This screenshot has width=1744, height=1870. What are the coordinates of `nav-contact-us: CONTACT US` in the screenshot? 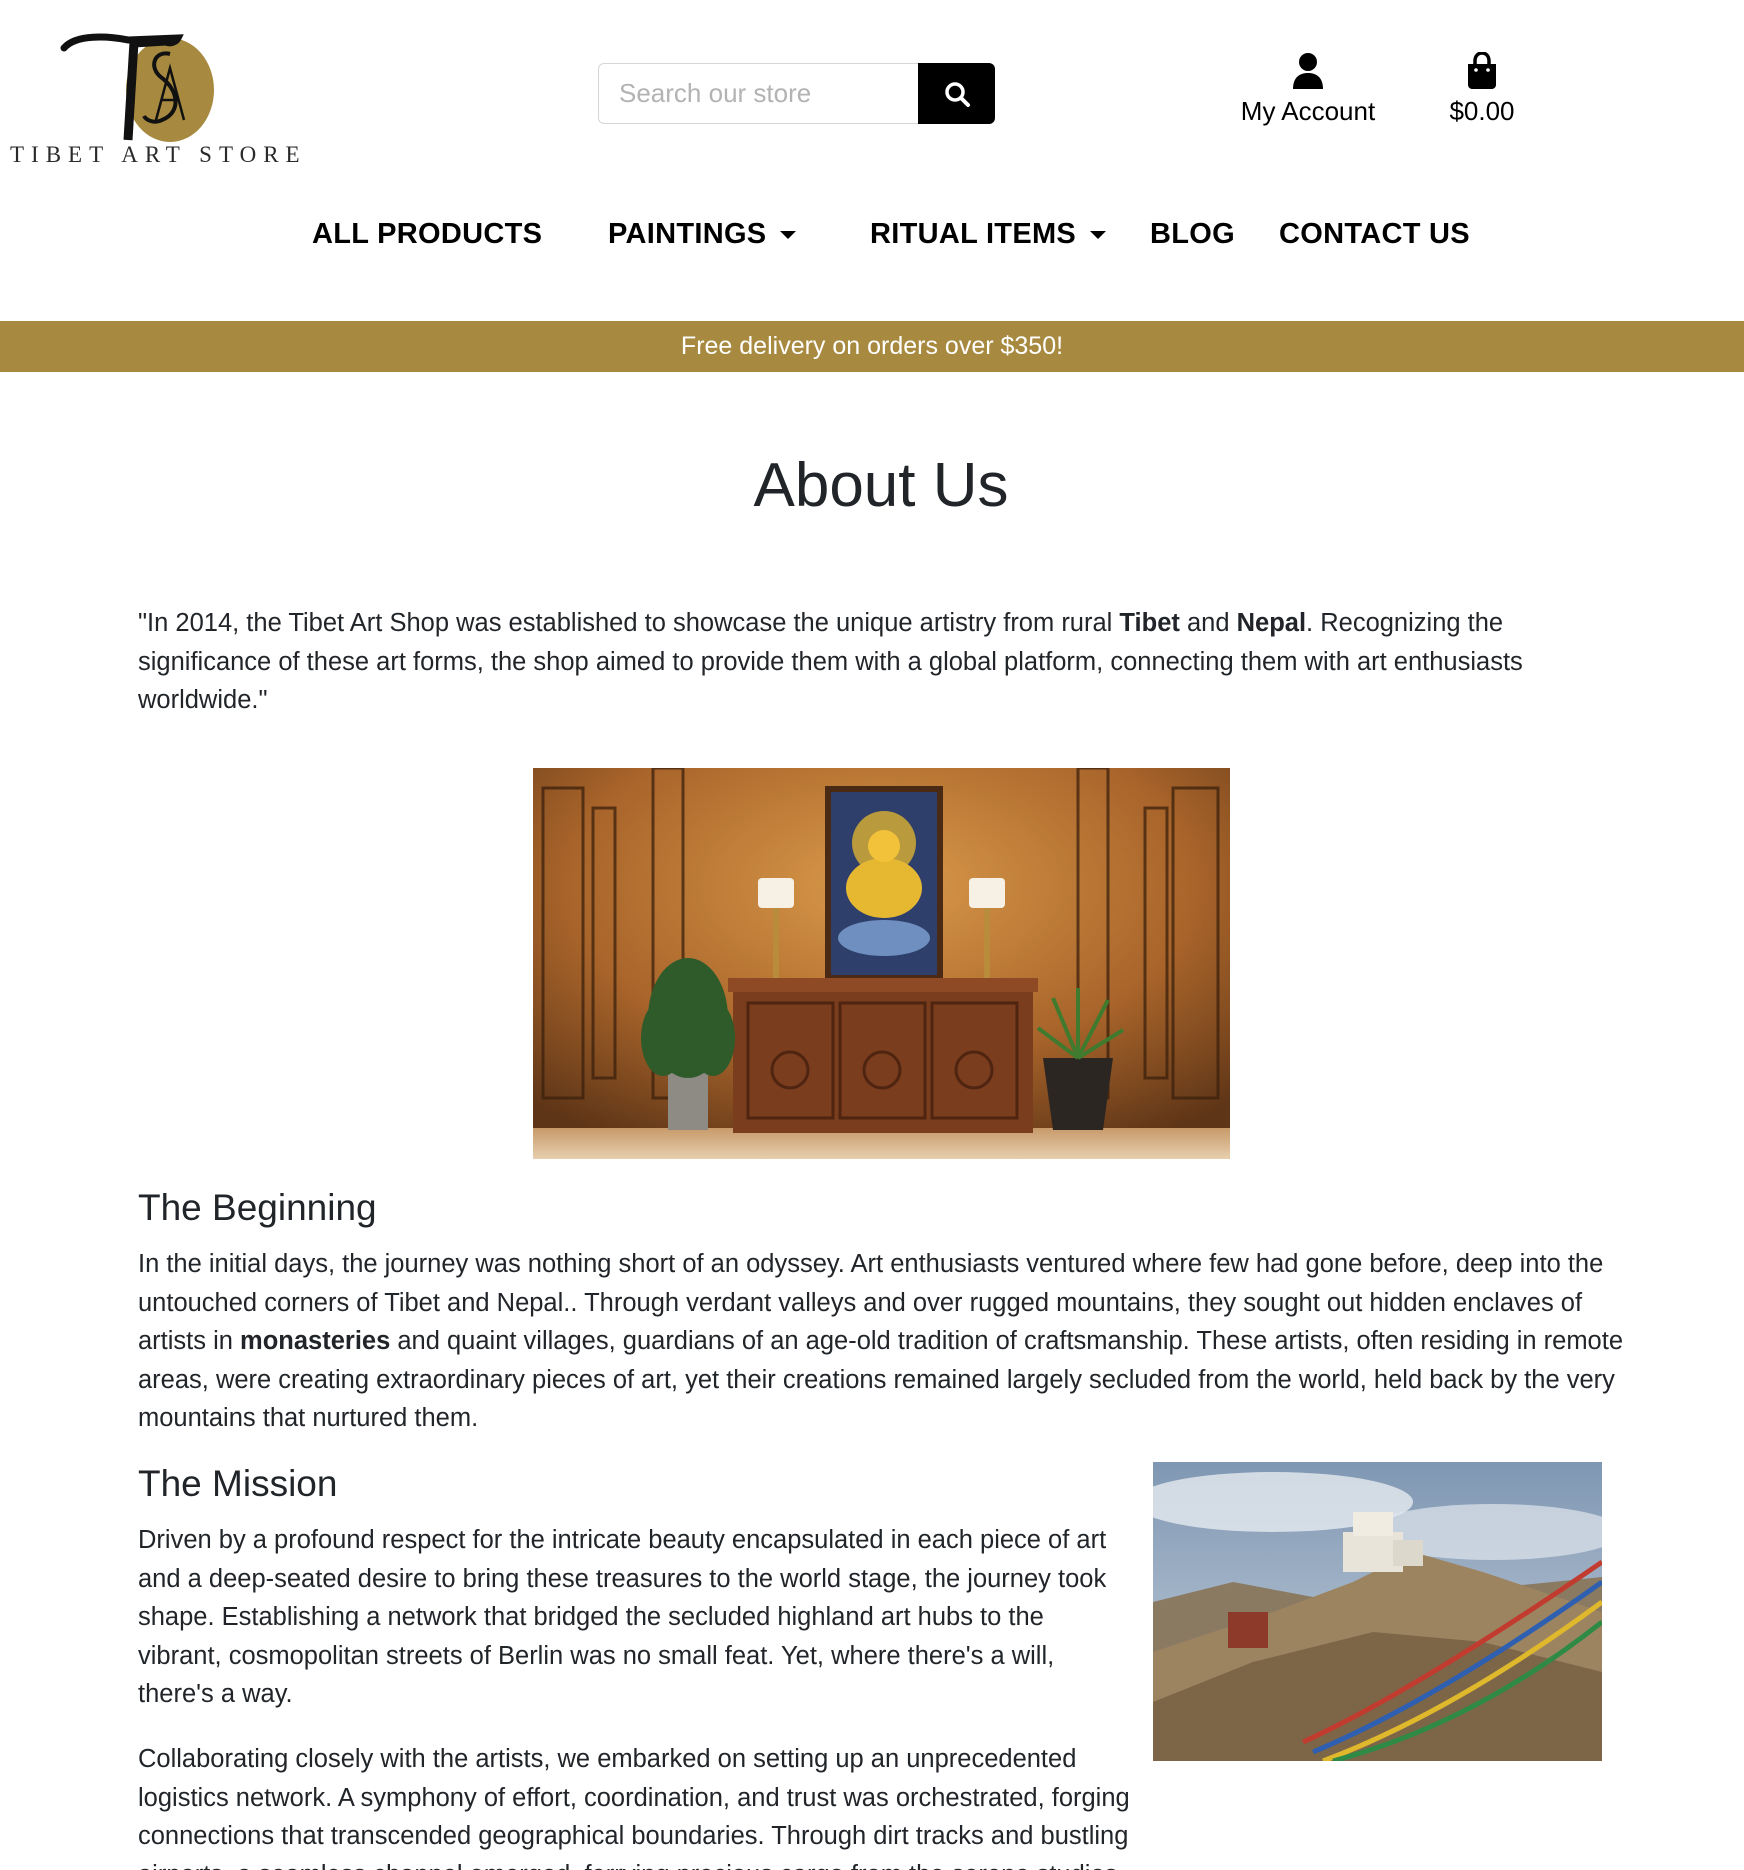 It's located at (1374, 234).